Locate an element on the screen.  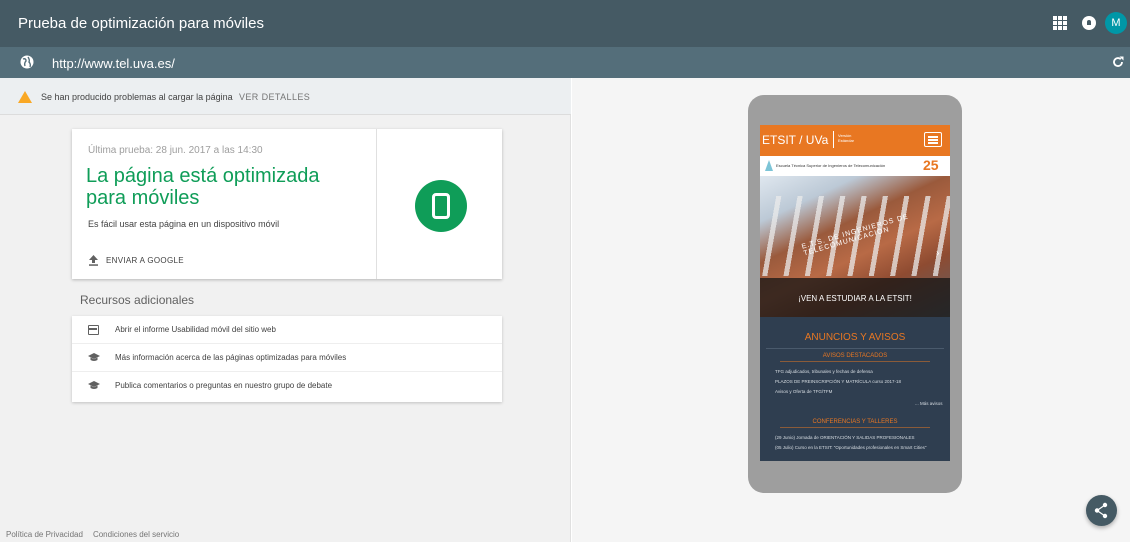
report-icon is located at coordinates (93, 330).